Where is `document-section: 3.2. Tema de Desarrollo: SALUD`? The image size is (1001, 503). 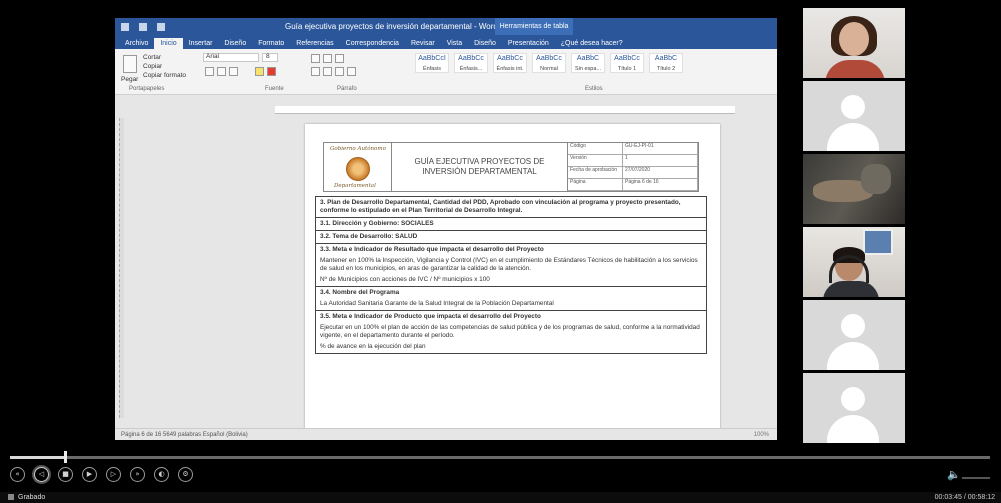
document-section: 3.2. Tema de Desarrollo: SALUD is located at coordinates (511, 237).